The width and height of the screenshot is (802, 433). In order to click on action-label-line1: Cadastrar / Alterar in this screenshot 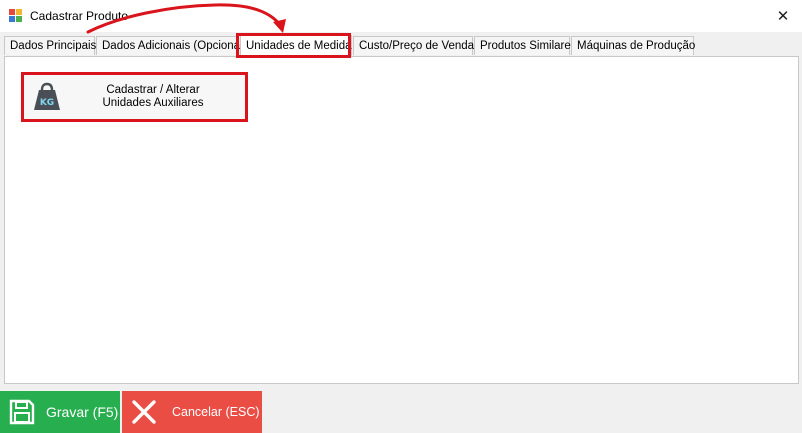, I will do `click(153, 90)`.